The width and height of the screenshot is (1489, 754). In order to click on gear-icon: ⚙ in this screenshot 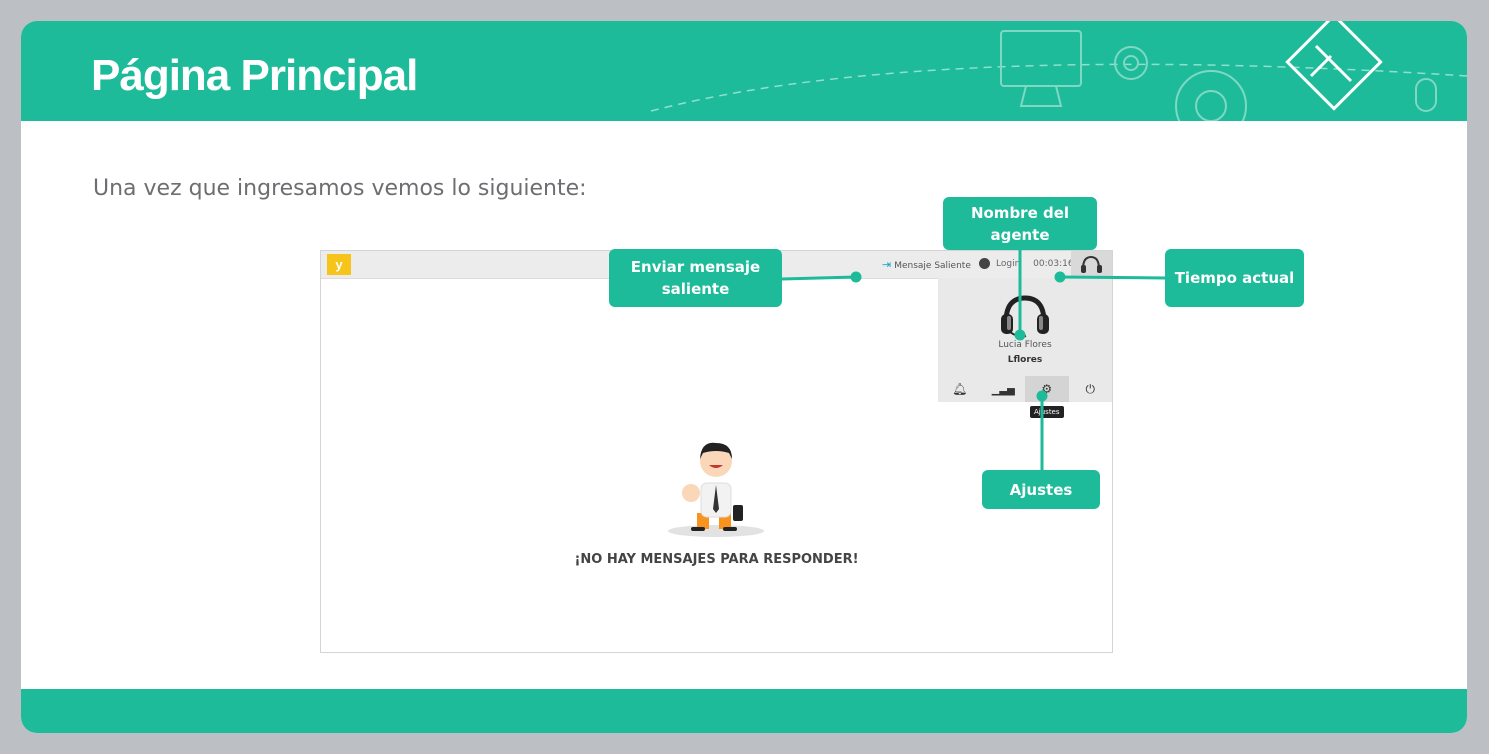, I will do `click(1047, 389)`.